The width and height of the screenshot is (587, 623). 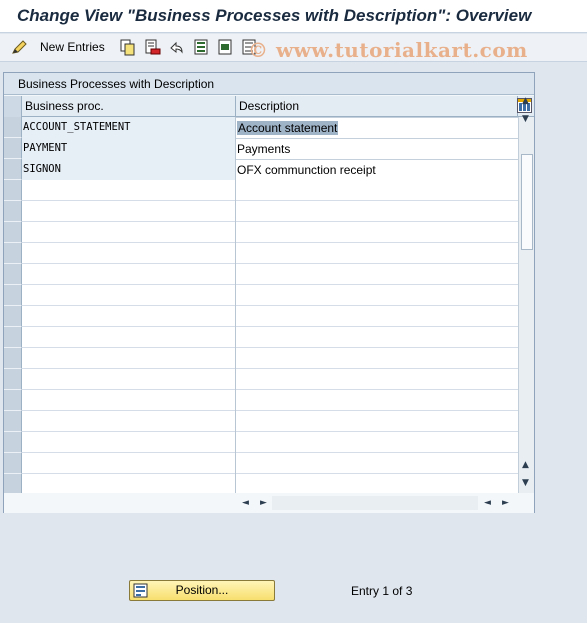 I want to click on business-proc-cell: PAYMENT, so click(x=129, y=148).